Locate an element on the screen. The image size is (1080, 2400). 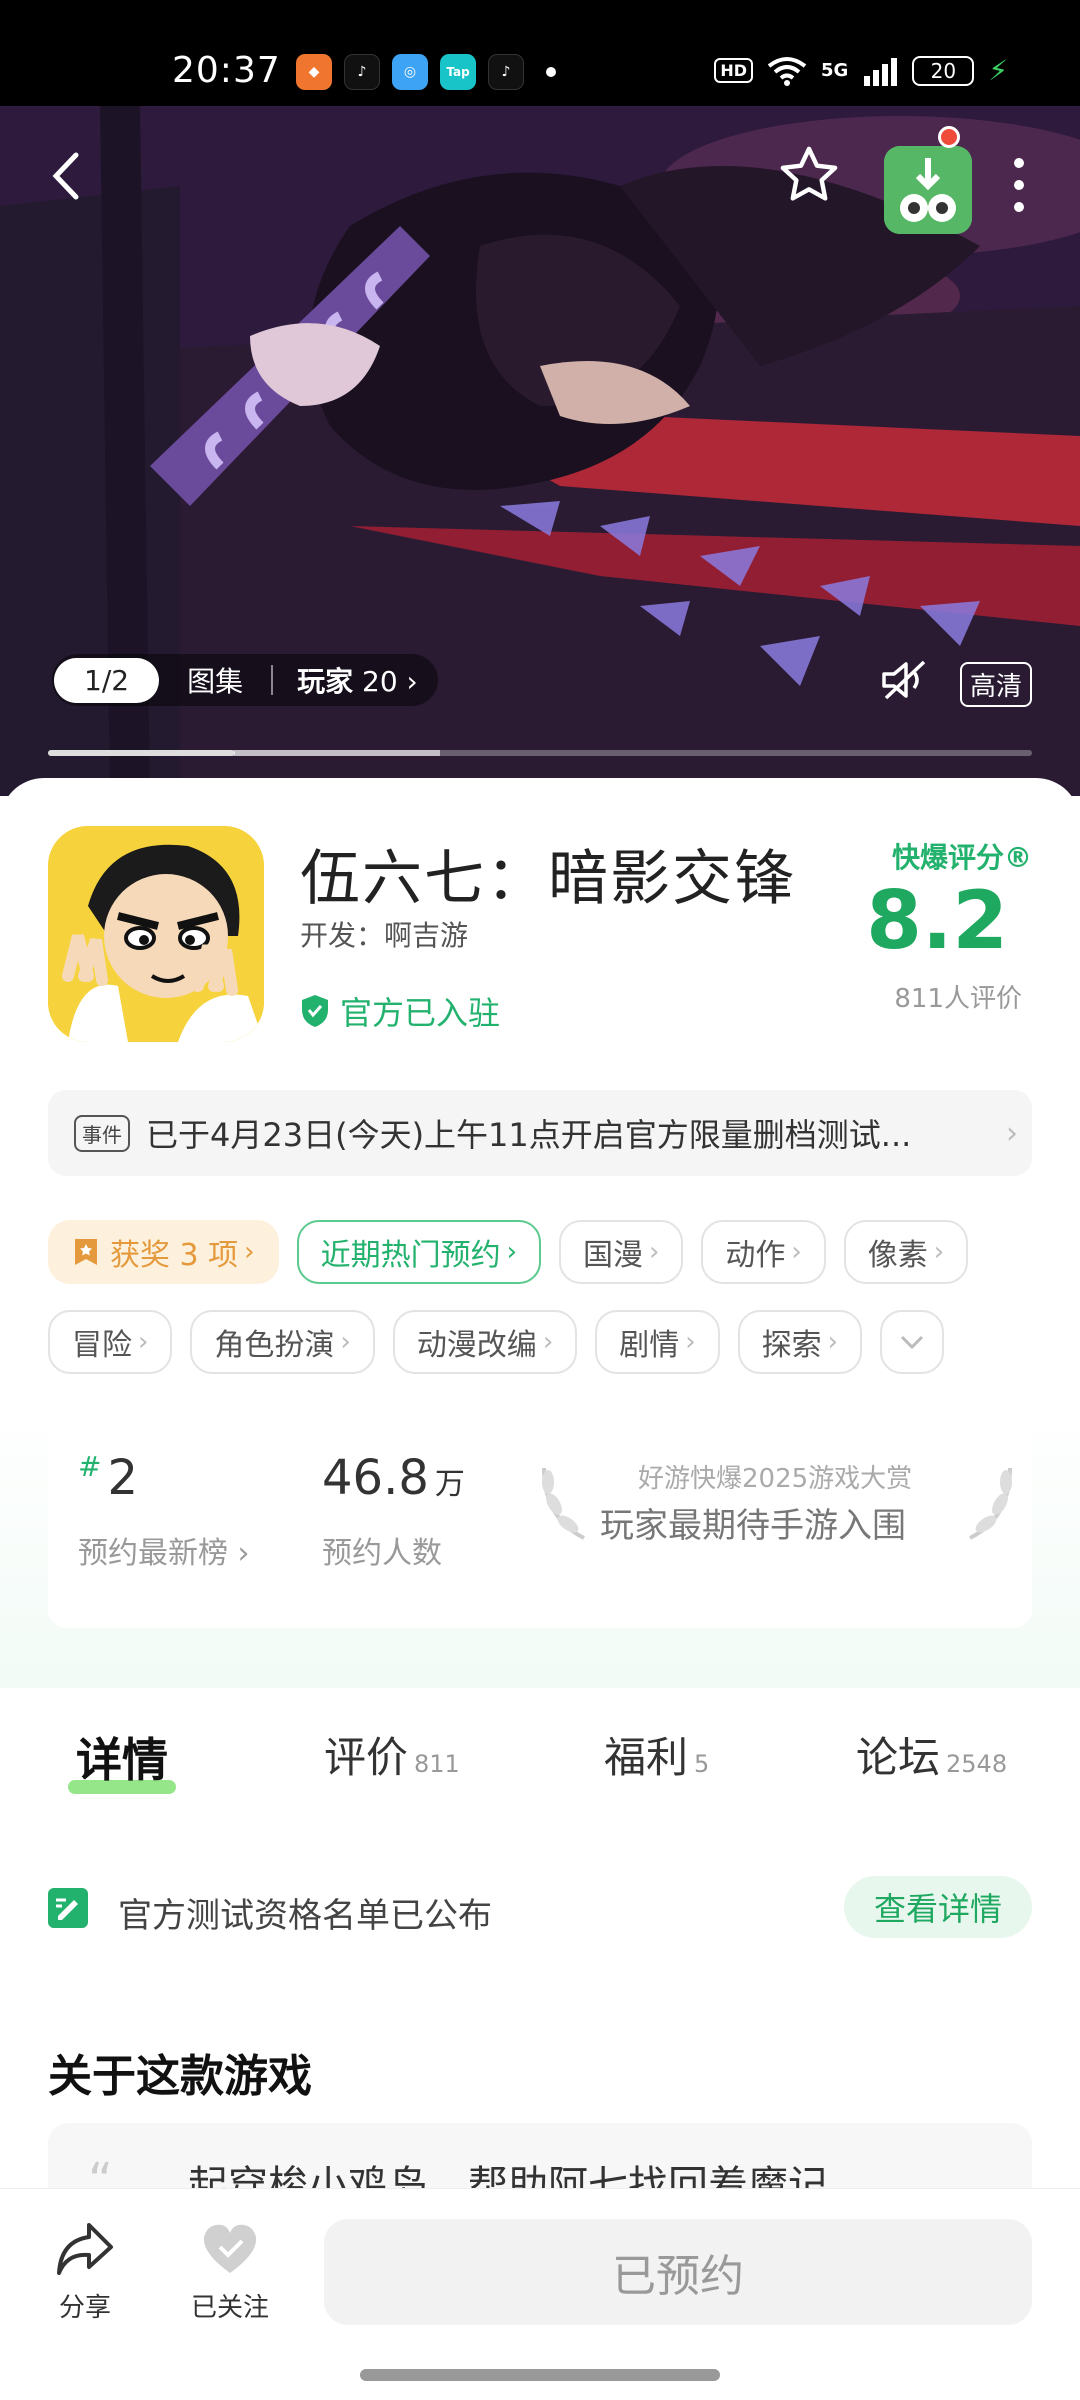
notice-text: 官方测试资格名单已公布 is located at coordinates (305, 1916).